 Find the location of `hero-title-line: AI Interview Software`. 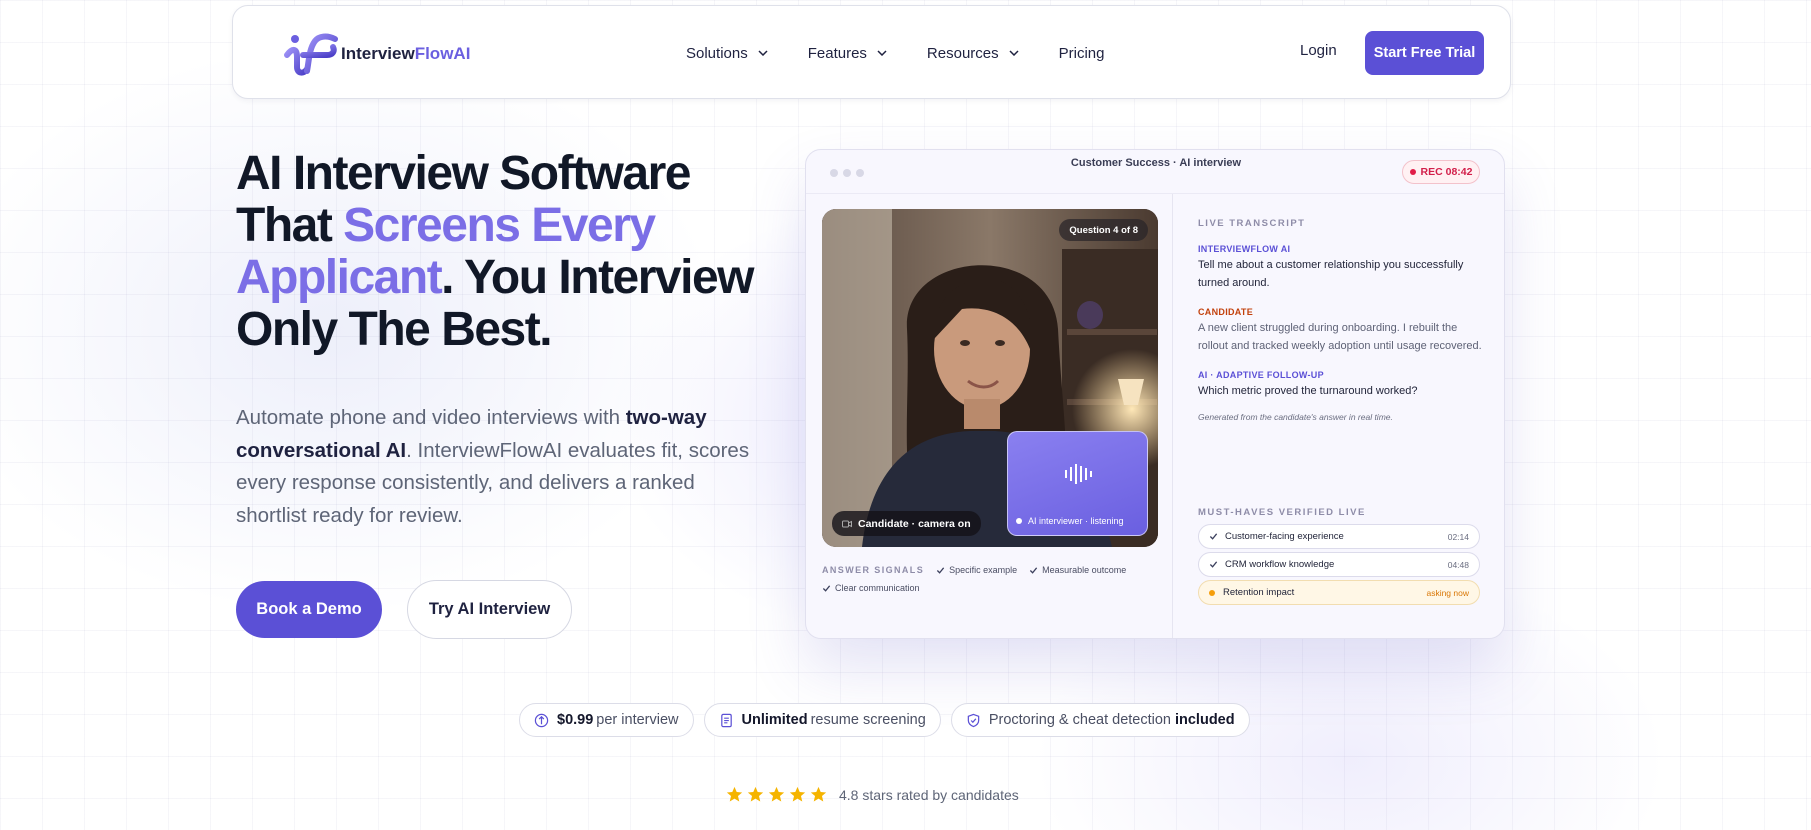

hero-title-line: AI Interview Software is located at coordinates (463, 173).